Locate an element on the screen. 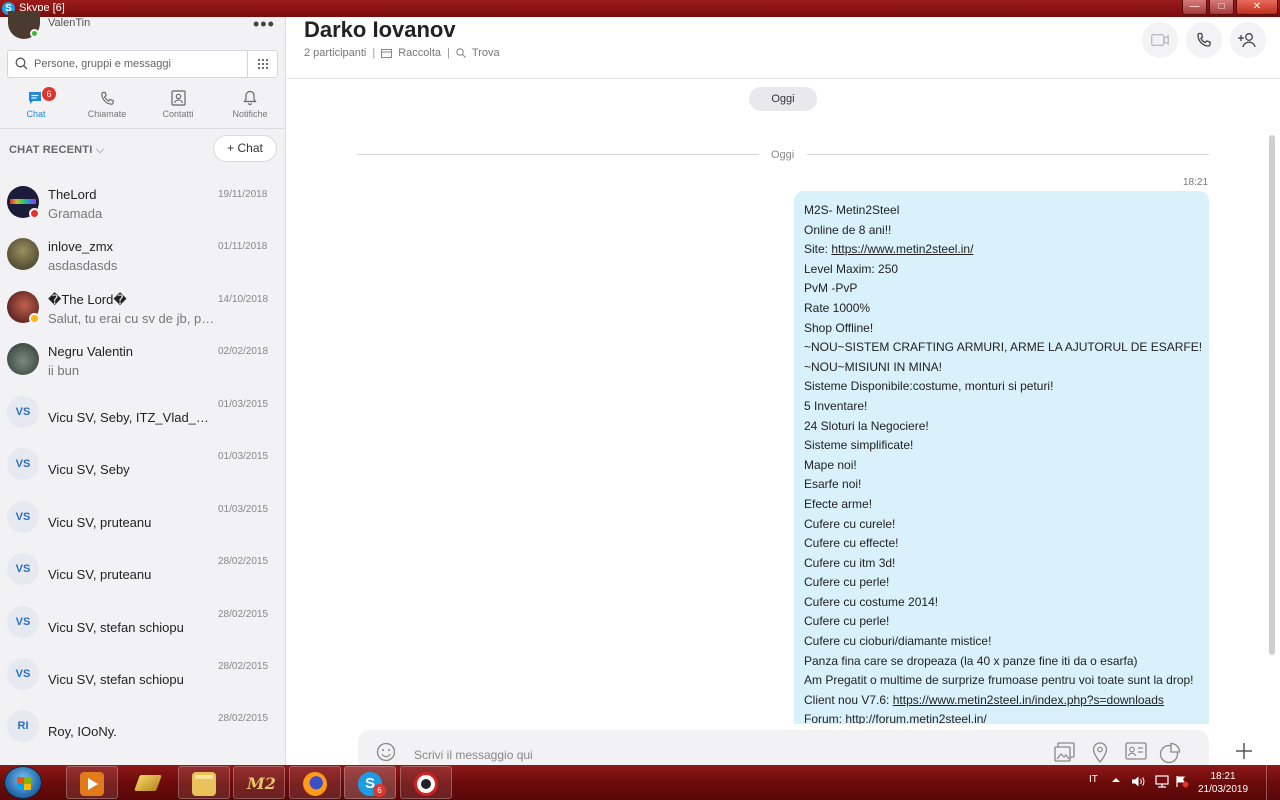  tab-chat: 6 Chat is located at coordinates (36, 103).